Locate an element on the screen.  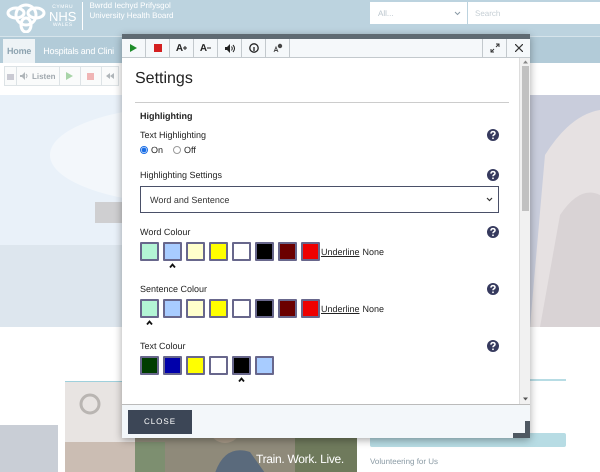
menu-icon is located at coordinates (10, 76).